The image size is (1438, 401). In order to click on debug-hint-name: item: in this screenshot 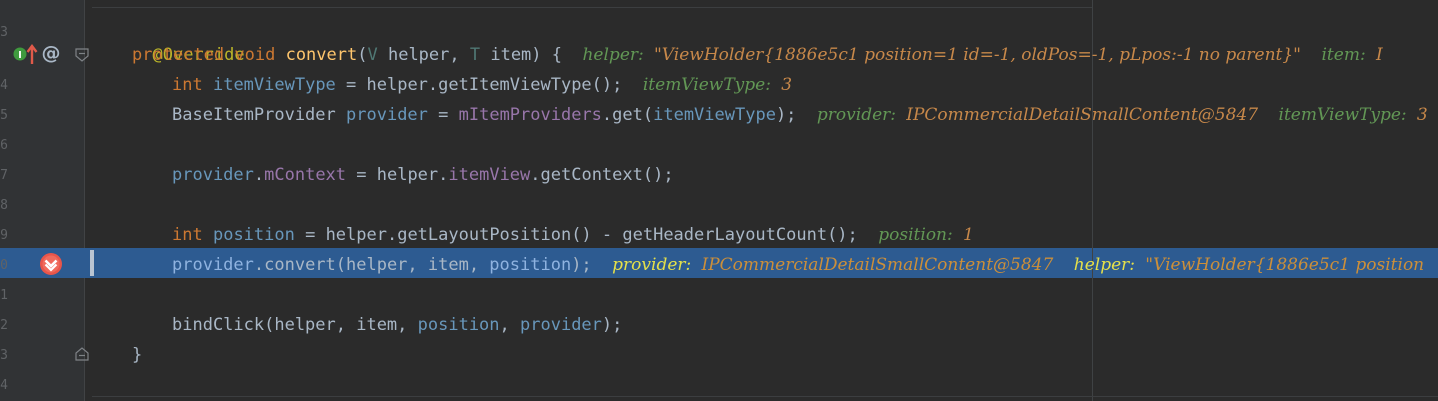, I will do `click(1343, 55)`.